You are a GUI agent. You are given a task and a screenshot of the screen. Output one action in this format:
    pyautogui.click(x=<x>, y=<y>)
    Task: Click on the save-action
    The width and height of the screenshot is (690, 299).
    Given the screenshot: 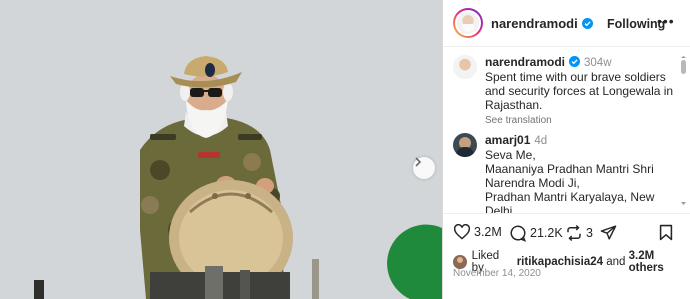 What is the action you would take?
    pyautogui.click(x=666, y=232)
    